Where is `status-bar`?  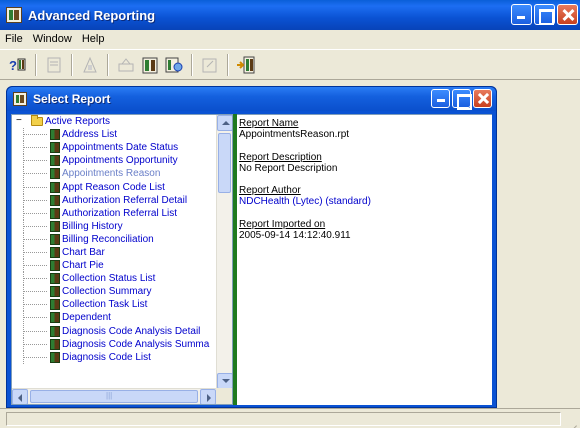 status-bar is located at coordinates (290, 418).